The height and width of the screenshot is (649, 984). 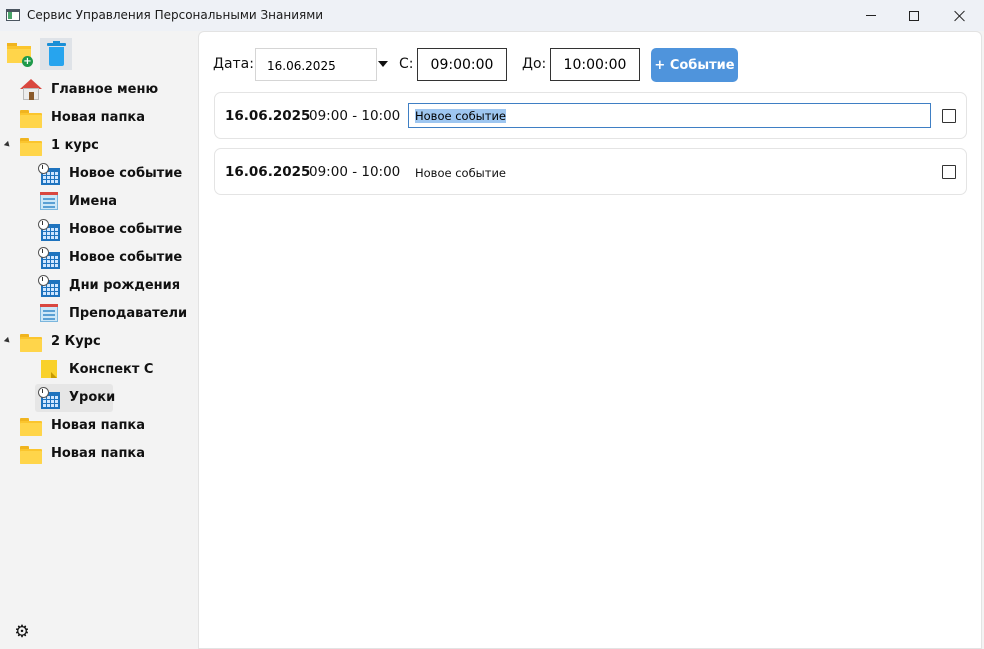 What do you see at coordinates (76, 341) in the screenshot?
I see `tree-item-label: 2 Курс` at bounding box center [76, 341].